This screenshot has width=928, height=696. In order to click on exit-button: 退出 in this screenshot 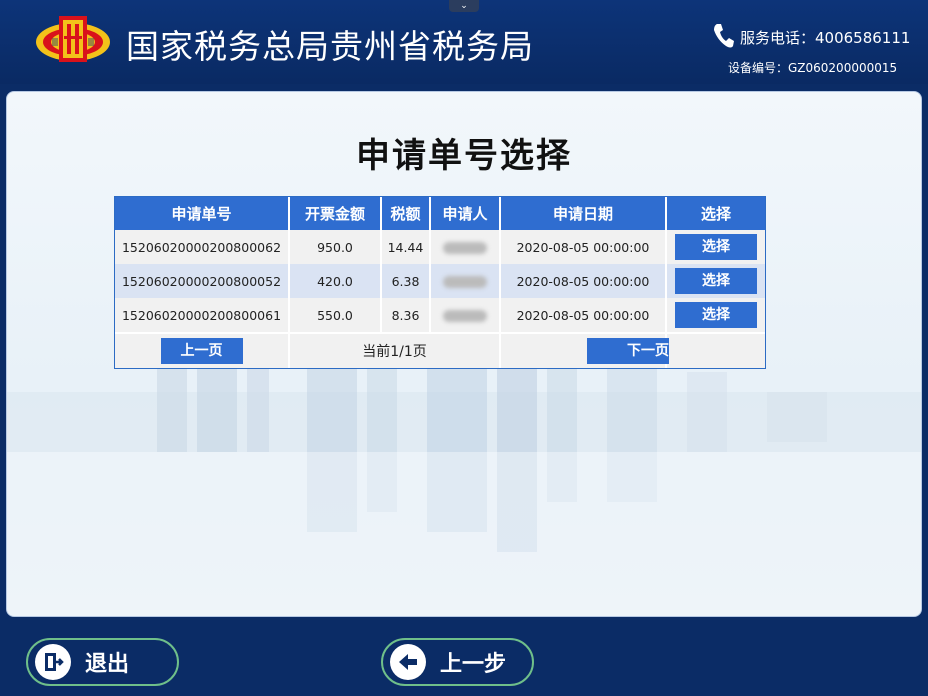, I will do `click(102, 662)`.